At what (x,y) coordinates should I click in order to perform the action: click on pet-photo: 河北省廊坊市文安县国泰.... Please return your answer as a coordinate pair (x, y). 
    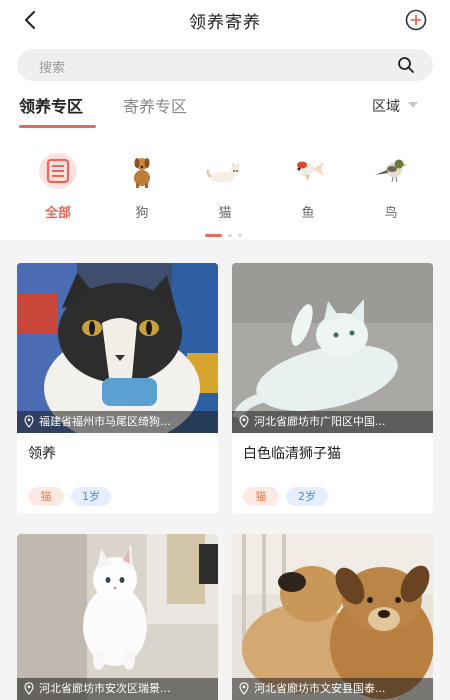
    Looking at the image, I should click on (332, 617).